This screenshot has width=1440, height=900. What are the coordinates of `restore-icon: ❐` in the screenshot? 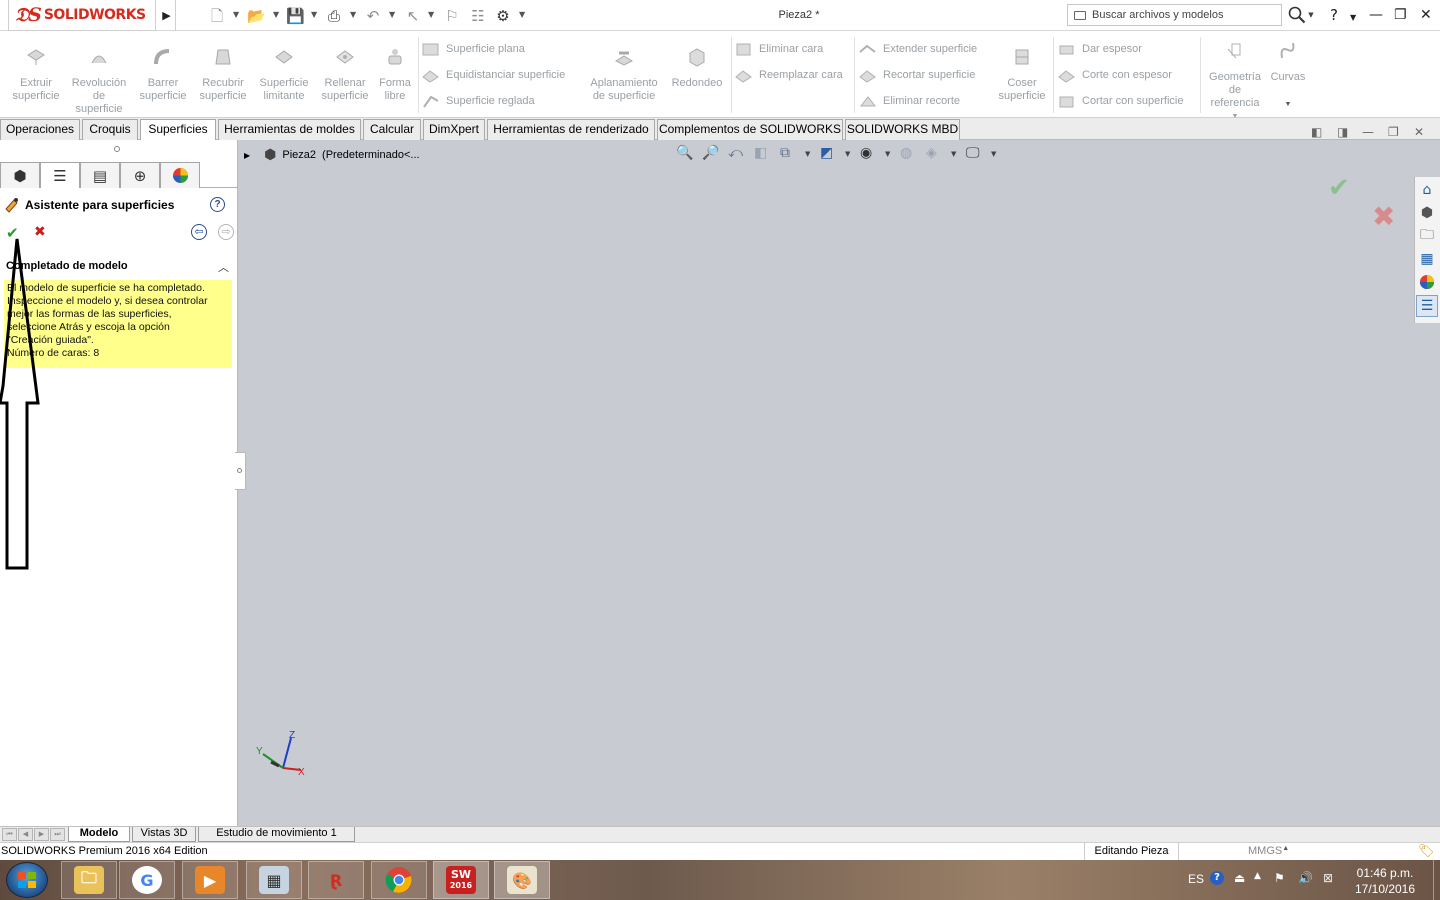 It's located at (1400, 15).